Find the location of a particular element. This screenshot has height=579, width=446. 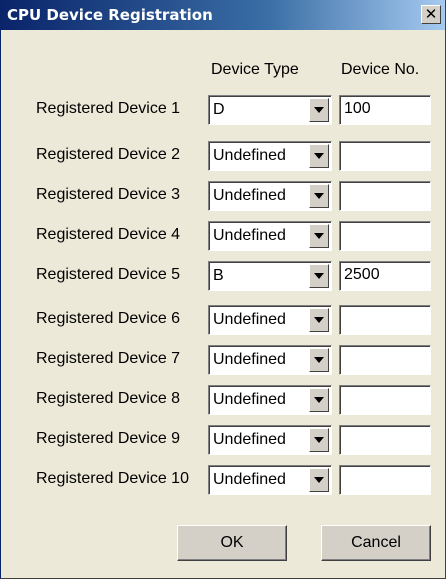

device-type-select: D is located at coordinates (270, 110).